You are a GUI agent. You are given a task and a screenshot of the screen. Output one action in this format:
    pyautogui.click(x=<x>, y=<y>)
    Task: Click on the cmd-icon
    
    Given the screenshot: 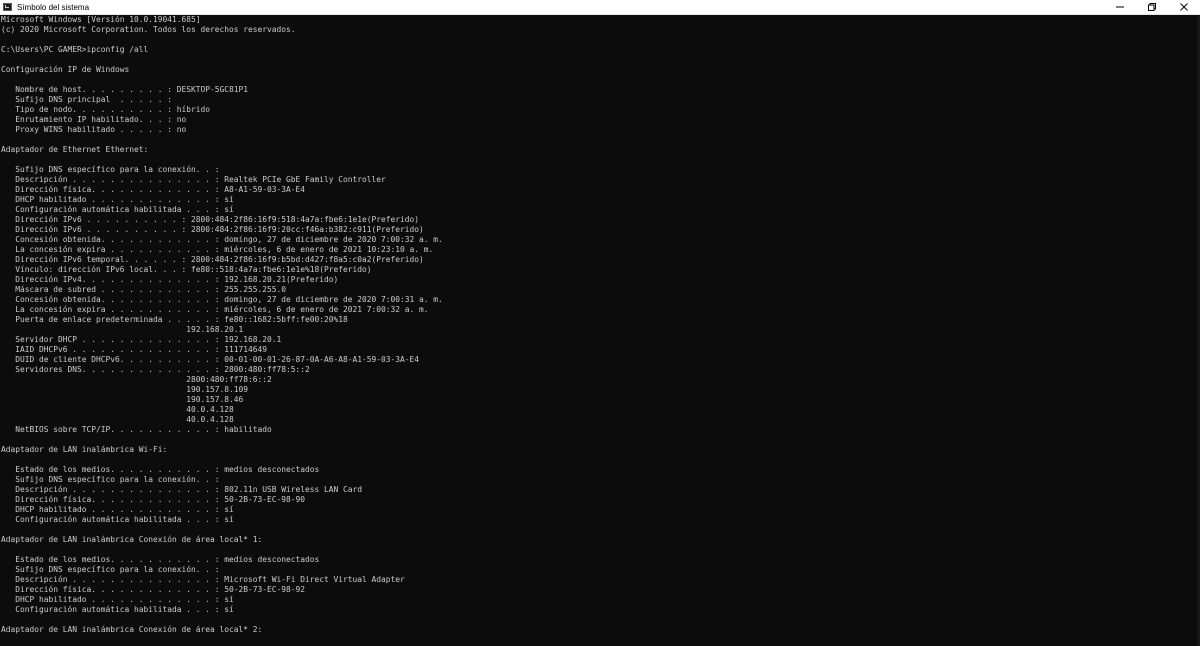 What is the action you would take?
    pyautogui.click(x=7, y=7)
    